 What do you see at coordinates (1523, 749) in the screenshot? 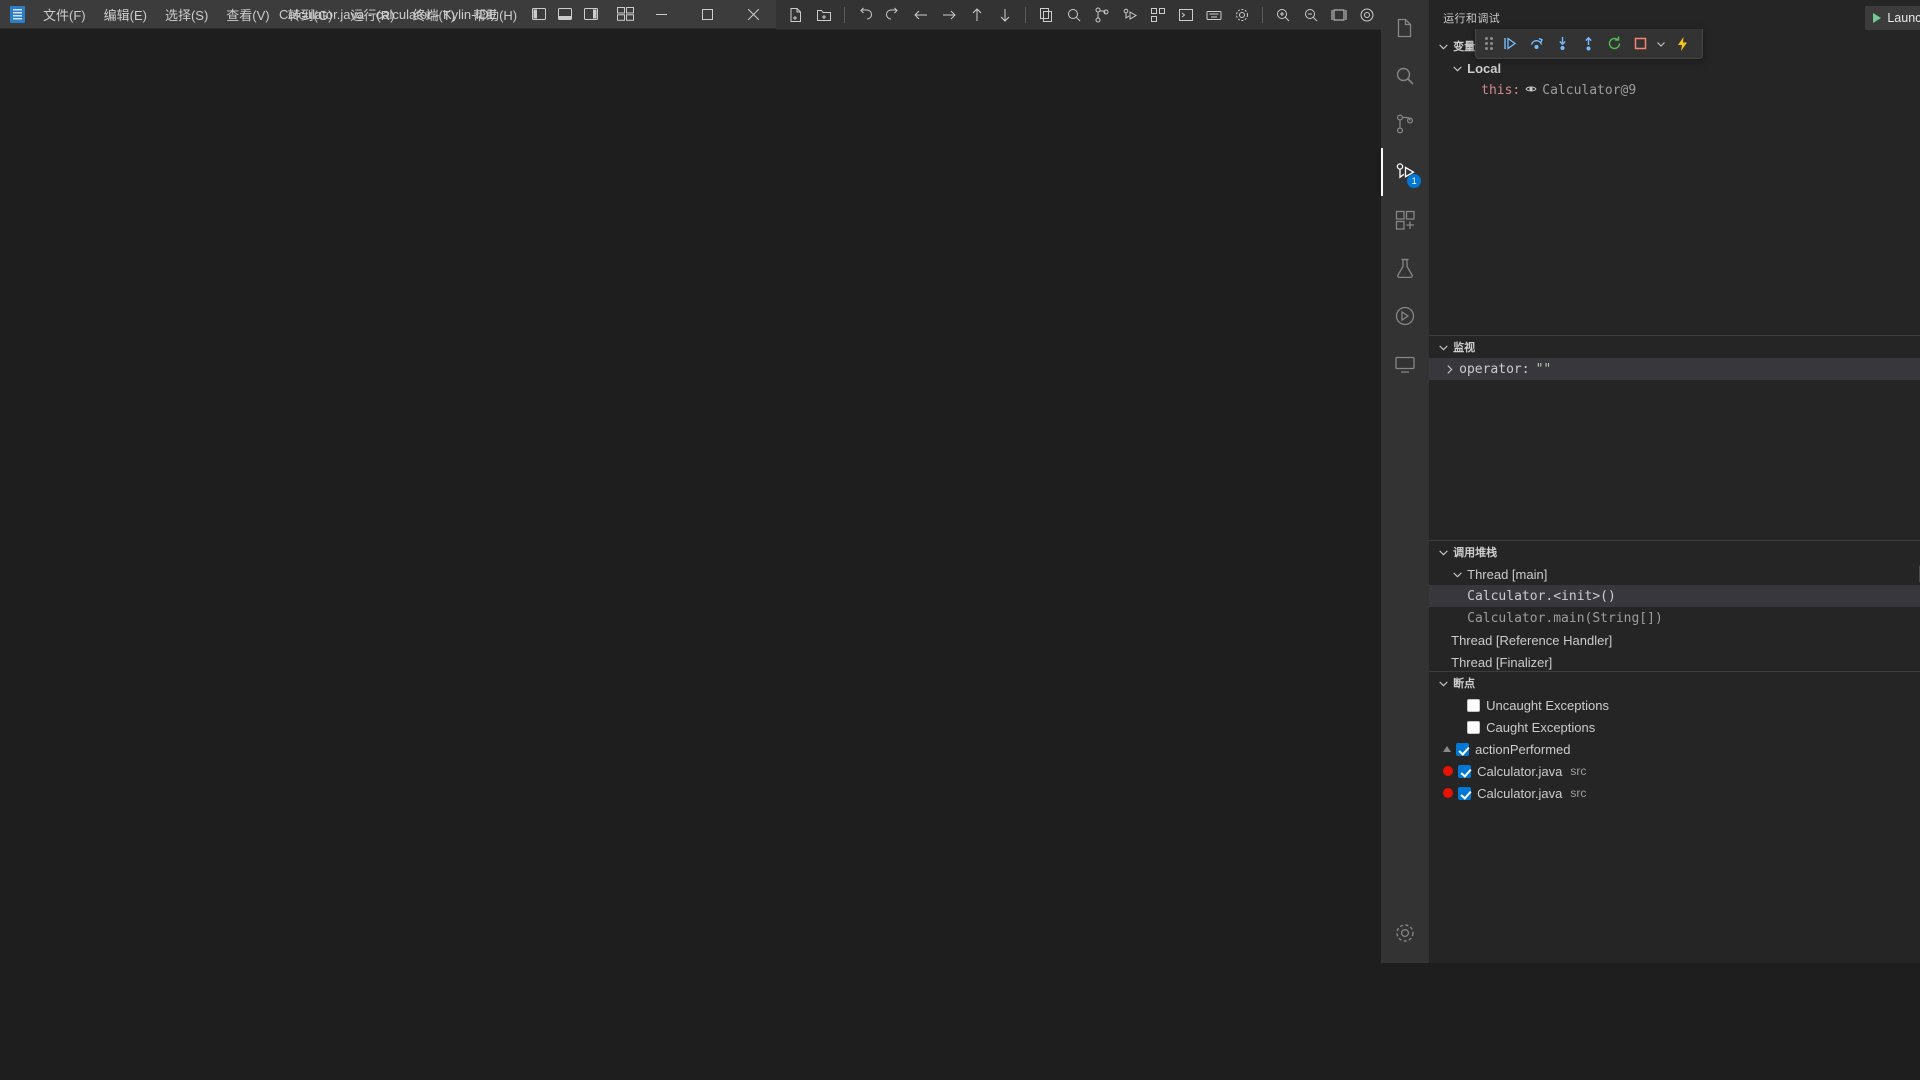
I see `breakpoint-label: actionPerformed` at bounding box center [1523, 749].